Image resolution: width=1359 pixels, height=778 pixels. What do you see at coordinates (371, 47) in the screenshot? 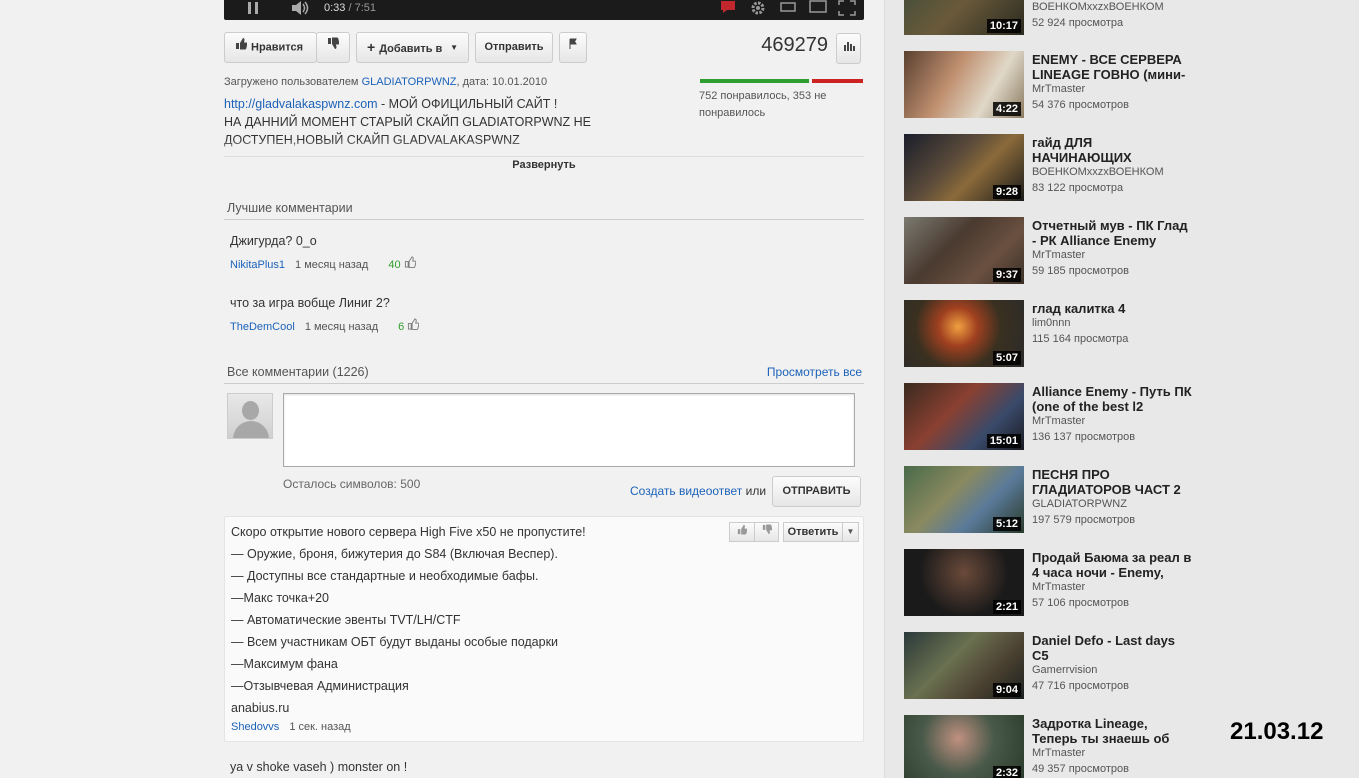
I see `plus-icon: +` at bounding box center [371, 47].